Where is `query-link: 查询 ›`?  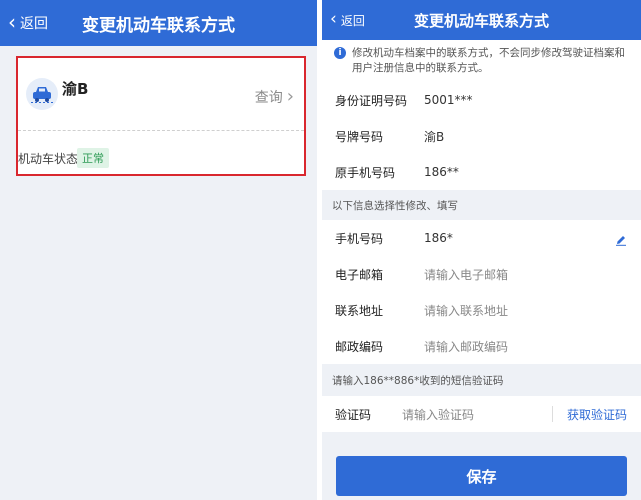
query-link: 查询 › is located at coordinates (274, 96).